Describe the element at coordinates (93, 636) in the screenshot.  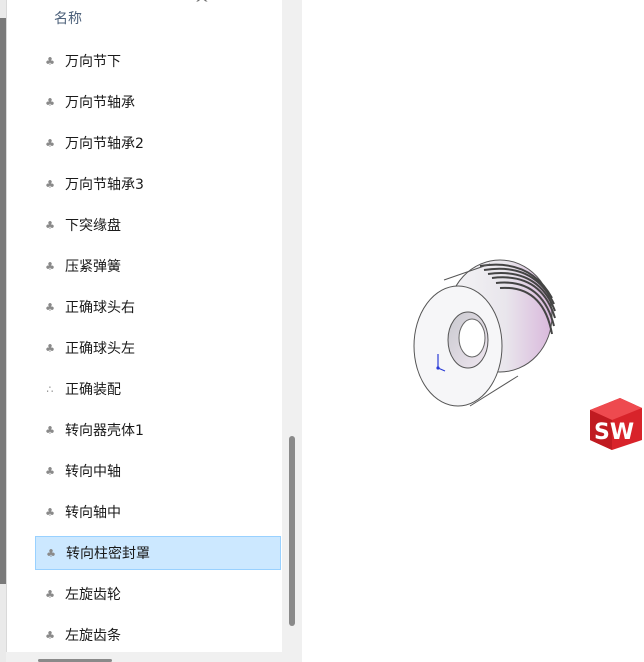
I see `file-item-label: 左旋齿条` at that location.